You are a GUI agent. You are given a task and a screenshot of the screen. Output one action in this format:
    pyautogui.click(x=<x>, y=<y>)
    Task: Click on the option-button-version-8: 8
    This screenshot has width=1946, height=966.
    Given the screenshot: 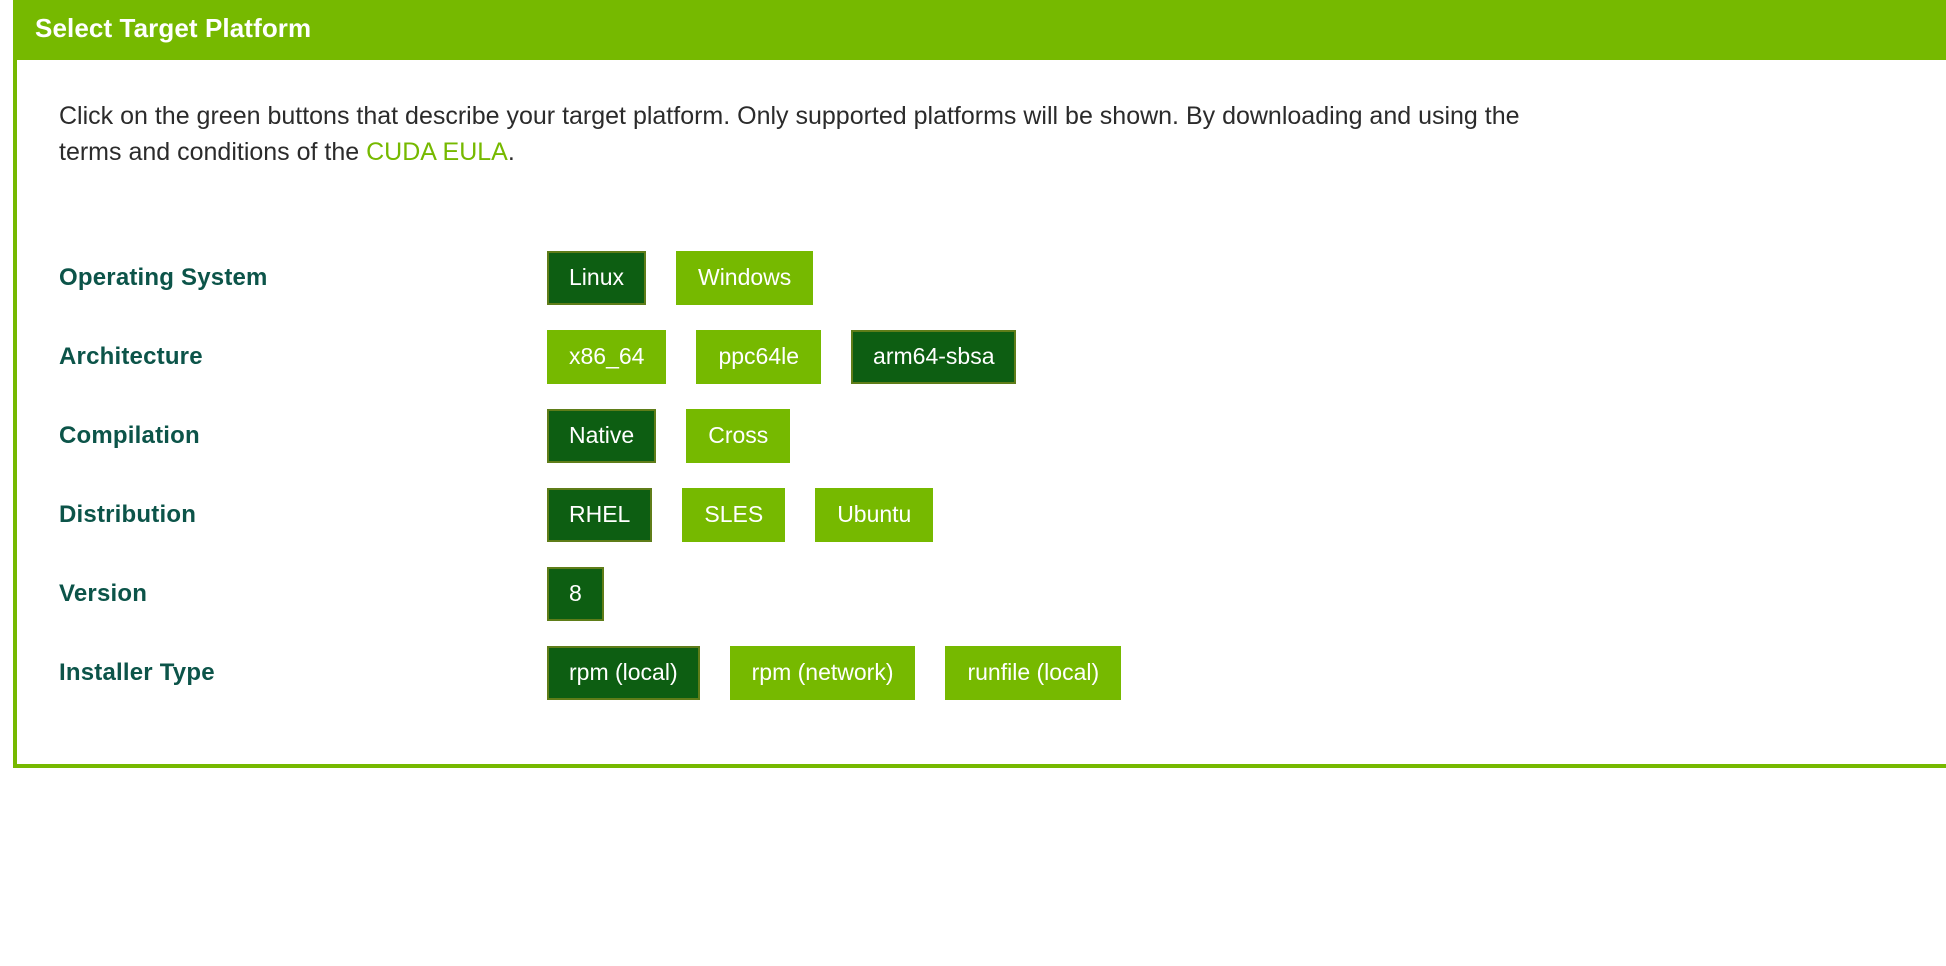 What is the action you would take?
    pyautogui.click(x=575, y=593)
    